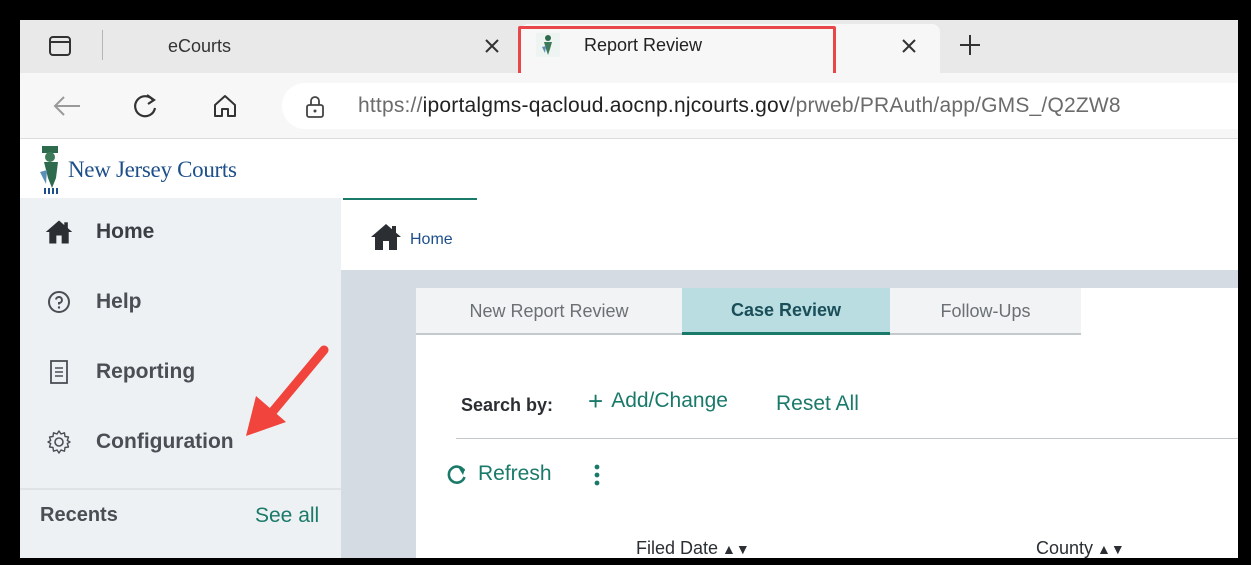 The width and height of the screenshot is (1251, 565). What do you see at coordinates (629, 169) in the screenshot?
I see `site-header: New Jersey Courts` at bounding box center [629, 169].